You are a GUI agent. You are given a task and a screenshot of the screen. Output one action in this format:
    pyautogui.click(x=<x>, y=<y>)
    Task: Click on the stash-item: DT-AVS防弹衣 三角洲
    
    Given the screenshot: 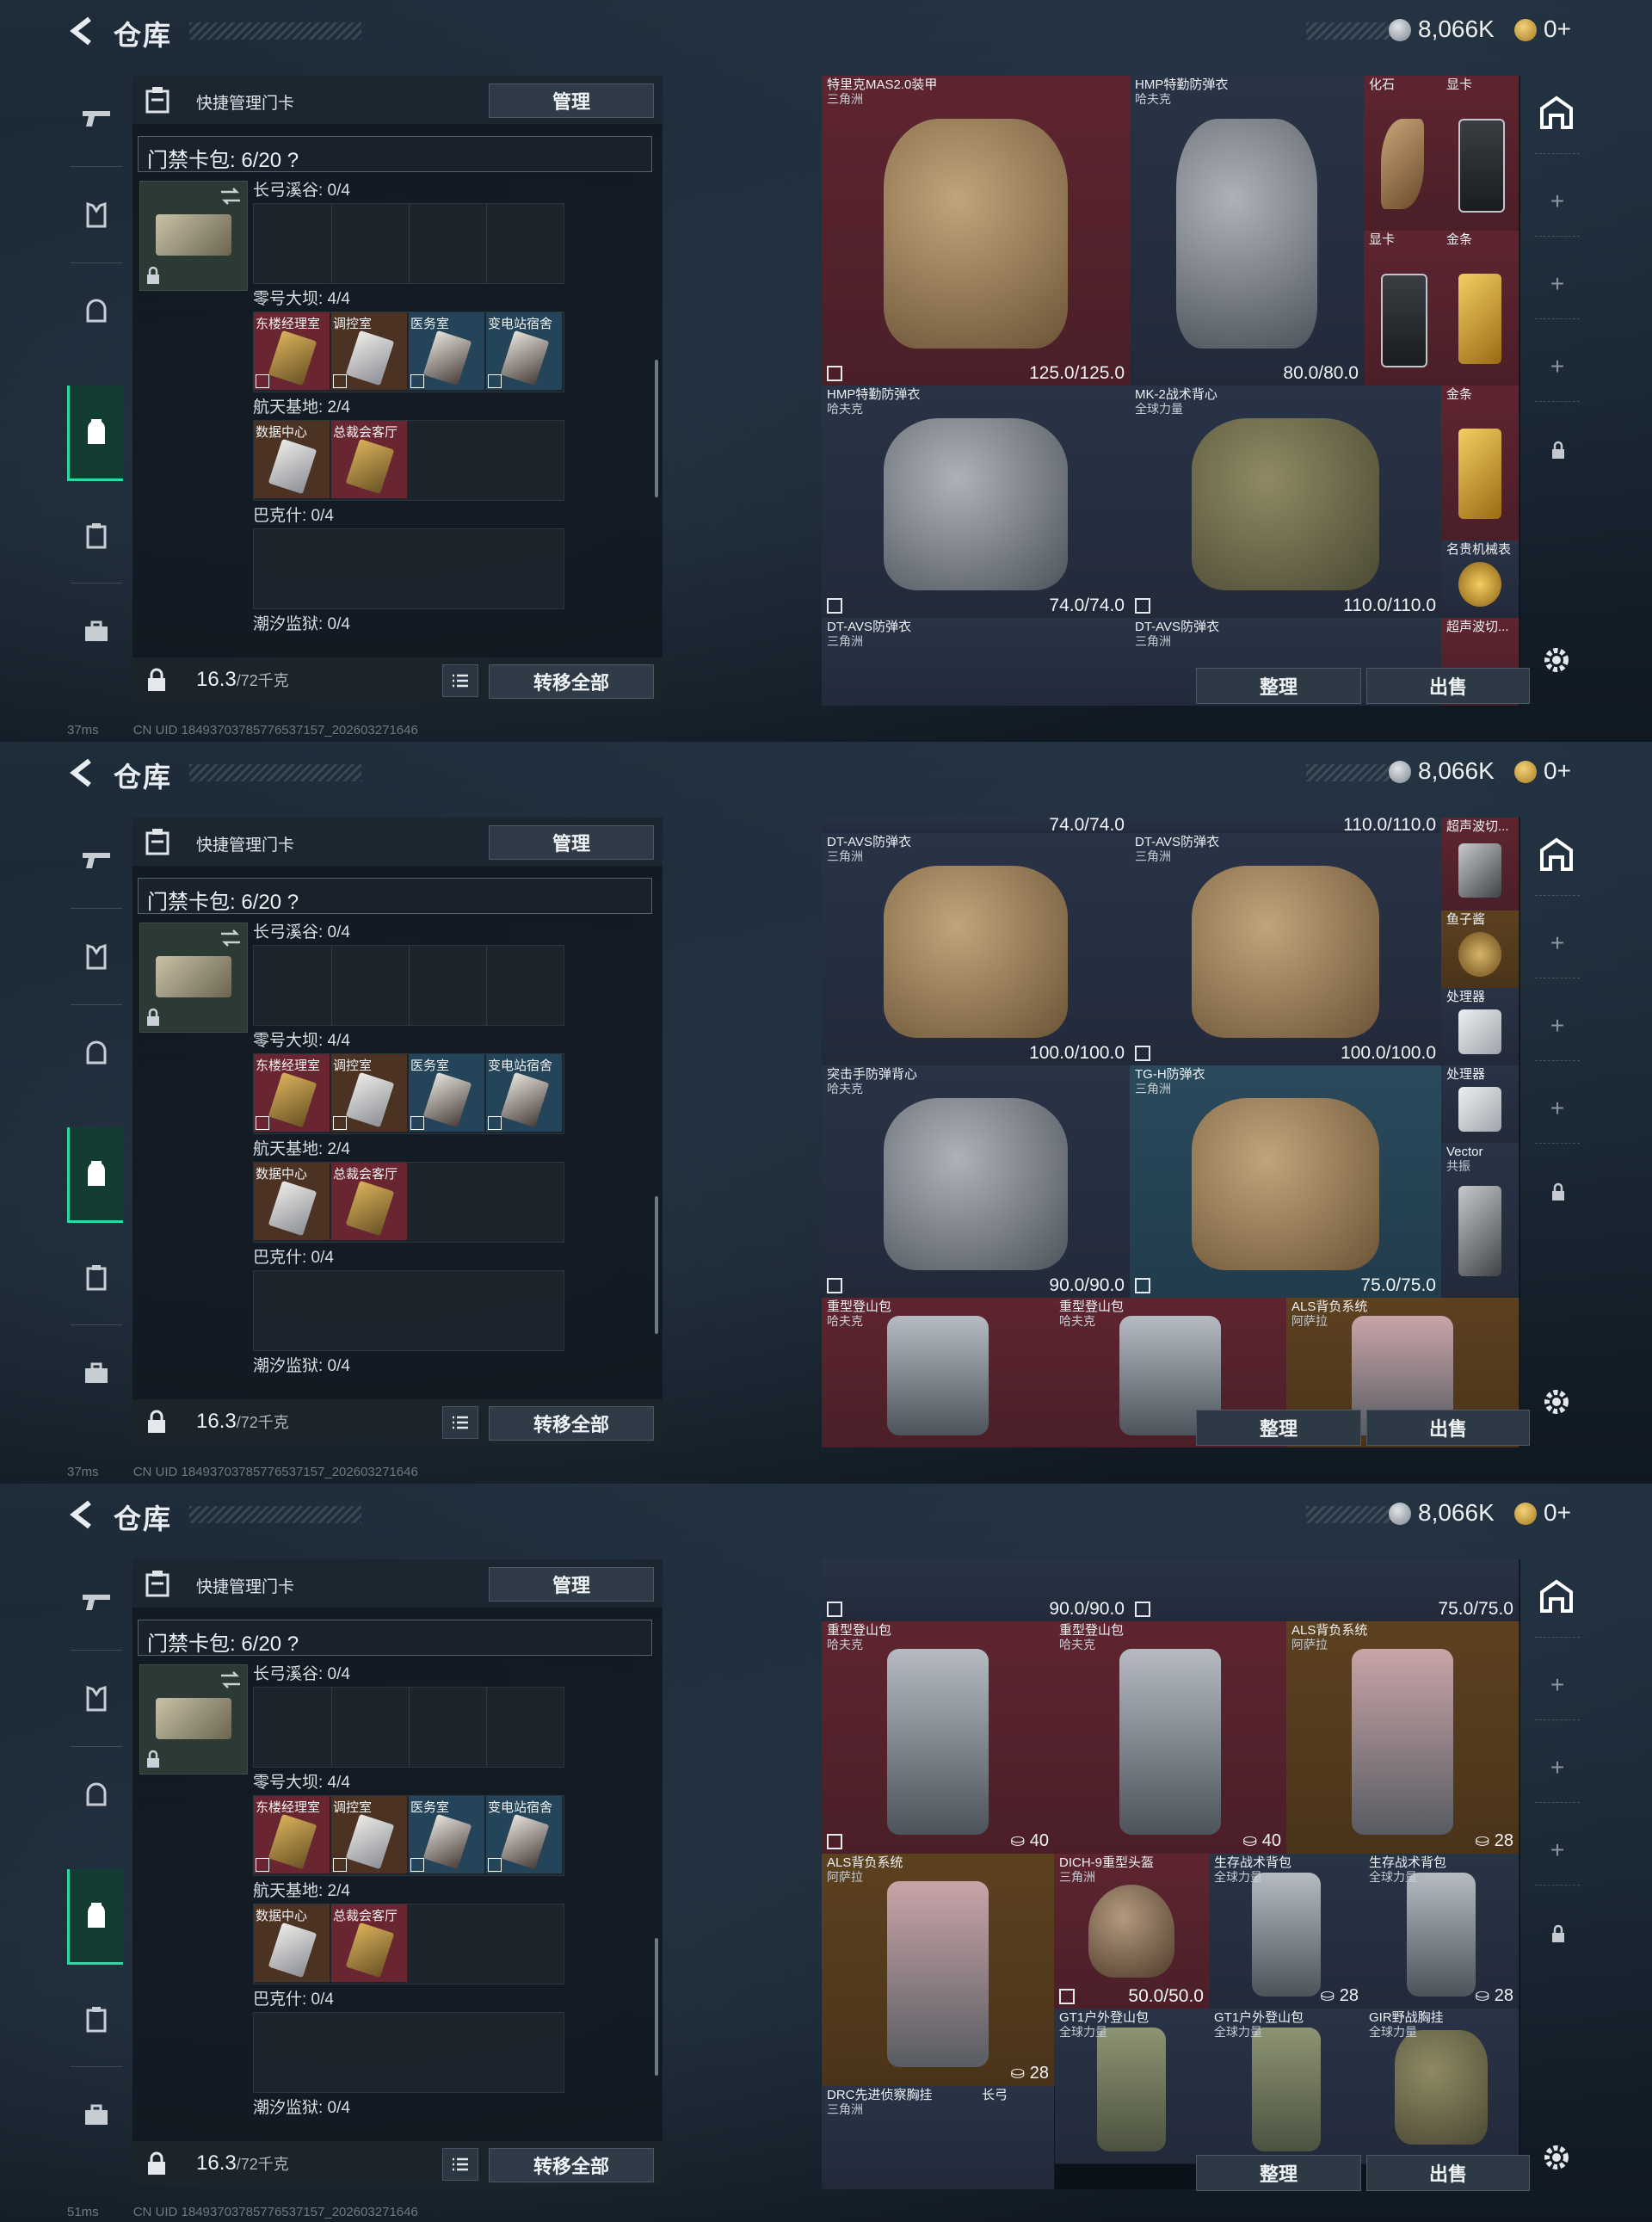 What is the action you would take?
    pyautogui.click(x=976, y=662)
    